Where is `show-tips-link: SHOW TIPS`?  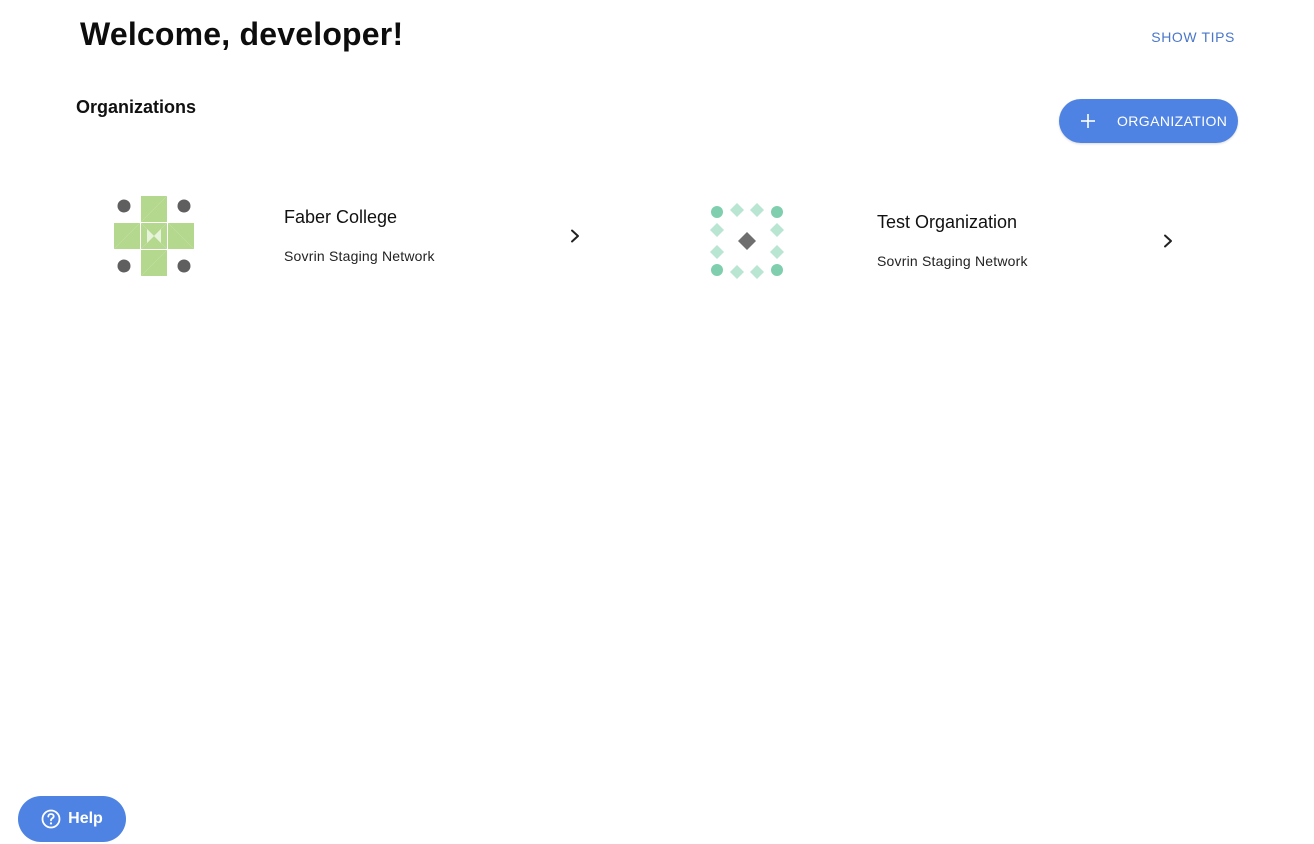
show-tips-link: SHOW TIPS is located at coordinates (1193, 37).